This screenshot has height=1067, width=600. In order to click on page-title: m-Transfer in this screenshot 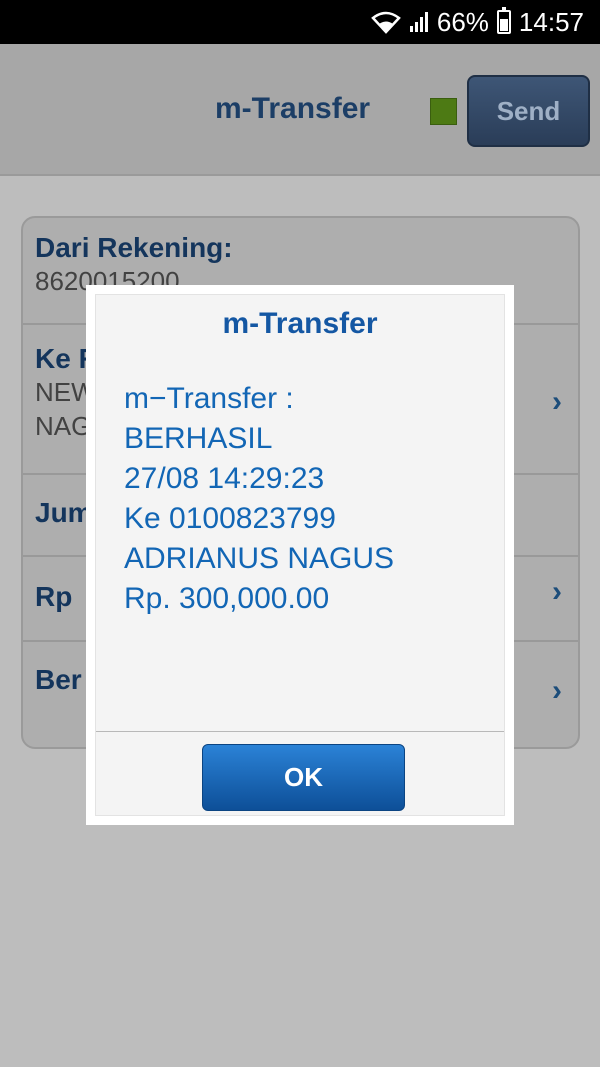, I will do `click(293, 108)`.